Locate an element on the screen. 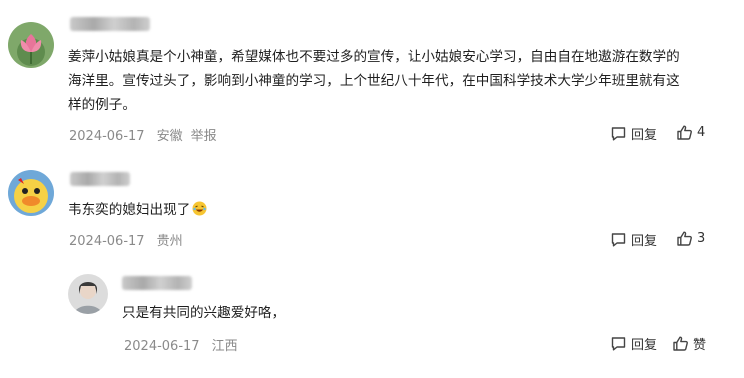 The width and height of the screenshot is (744, 378). comment-line: 韦东奕的媳妇出现了 is located at coordinates (137, 210).